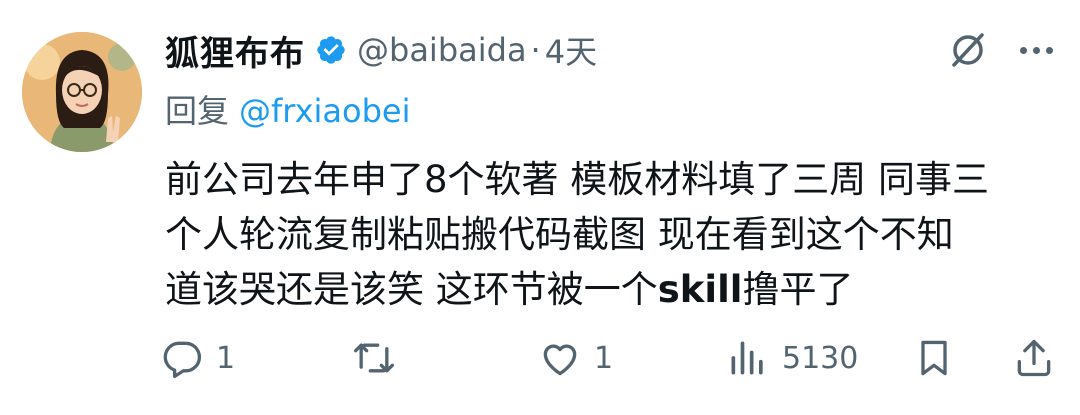 The width and height of the screenshot is (1080, 415). I want to click on like-count: 1, so click(604, 358).